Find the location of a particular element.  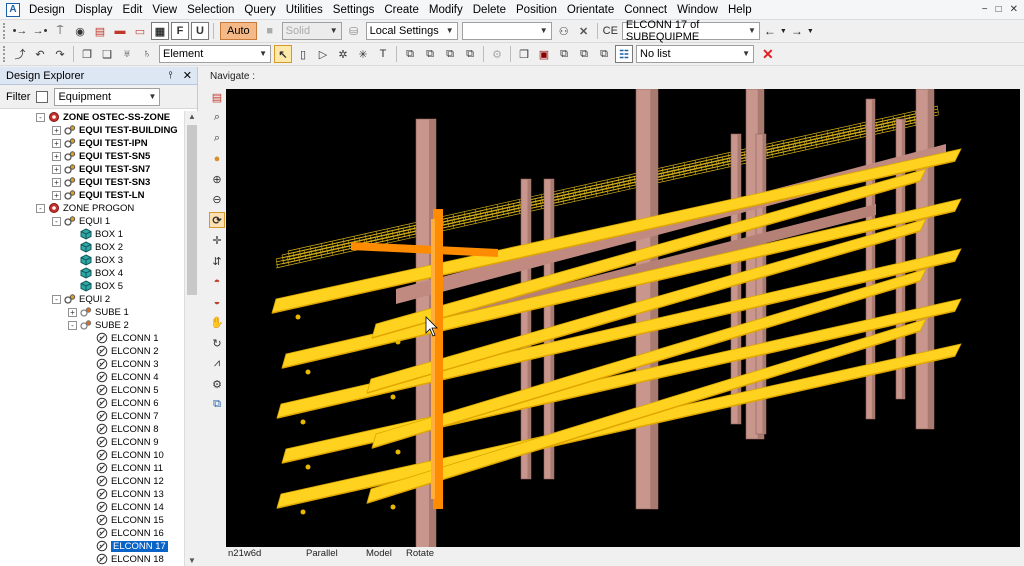

database-icon: ⛁ is located at coordinates (354, 31).